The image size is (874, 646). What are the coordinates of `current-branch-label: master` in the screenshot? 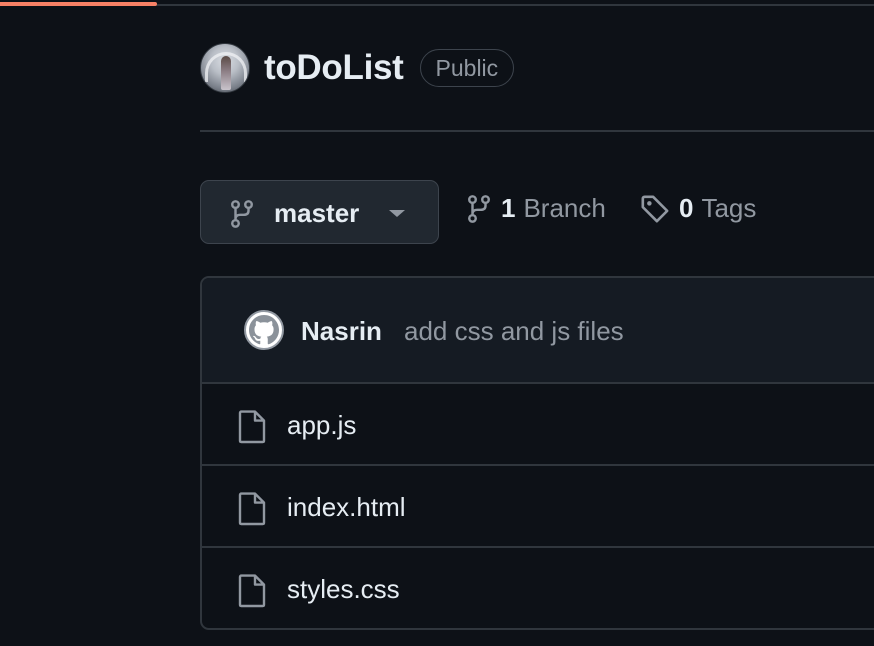 It's located at (317, 213).